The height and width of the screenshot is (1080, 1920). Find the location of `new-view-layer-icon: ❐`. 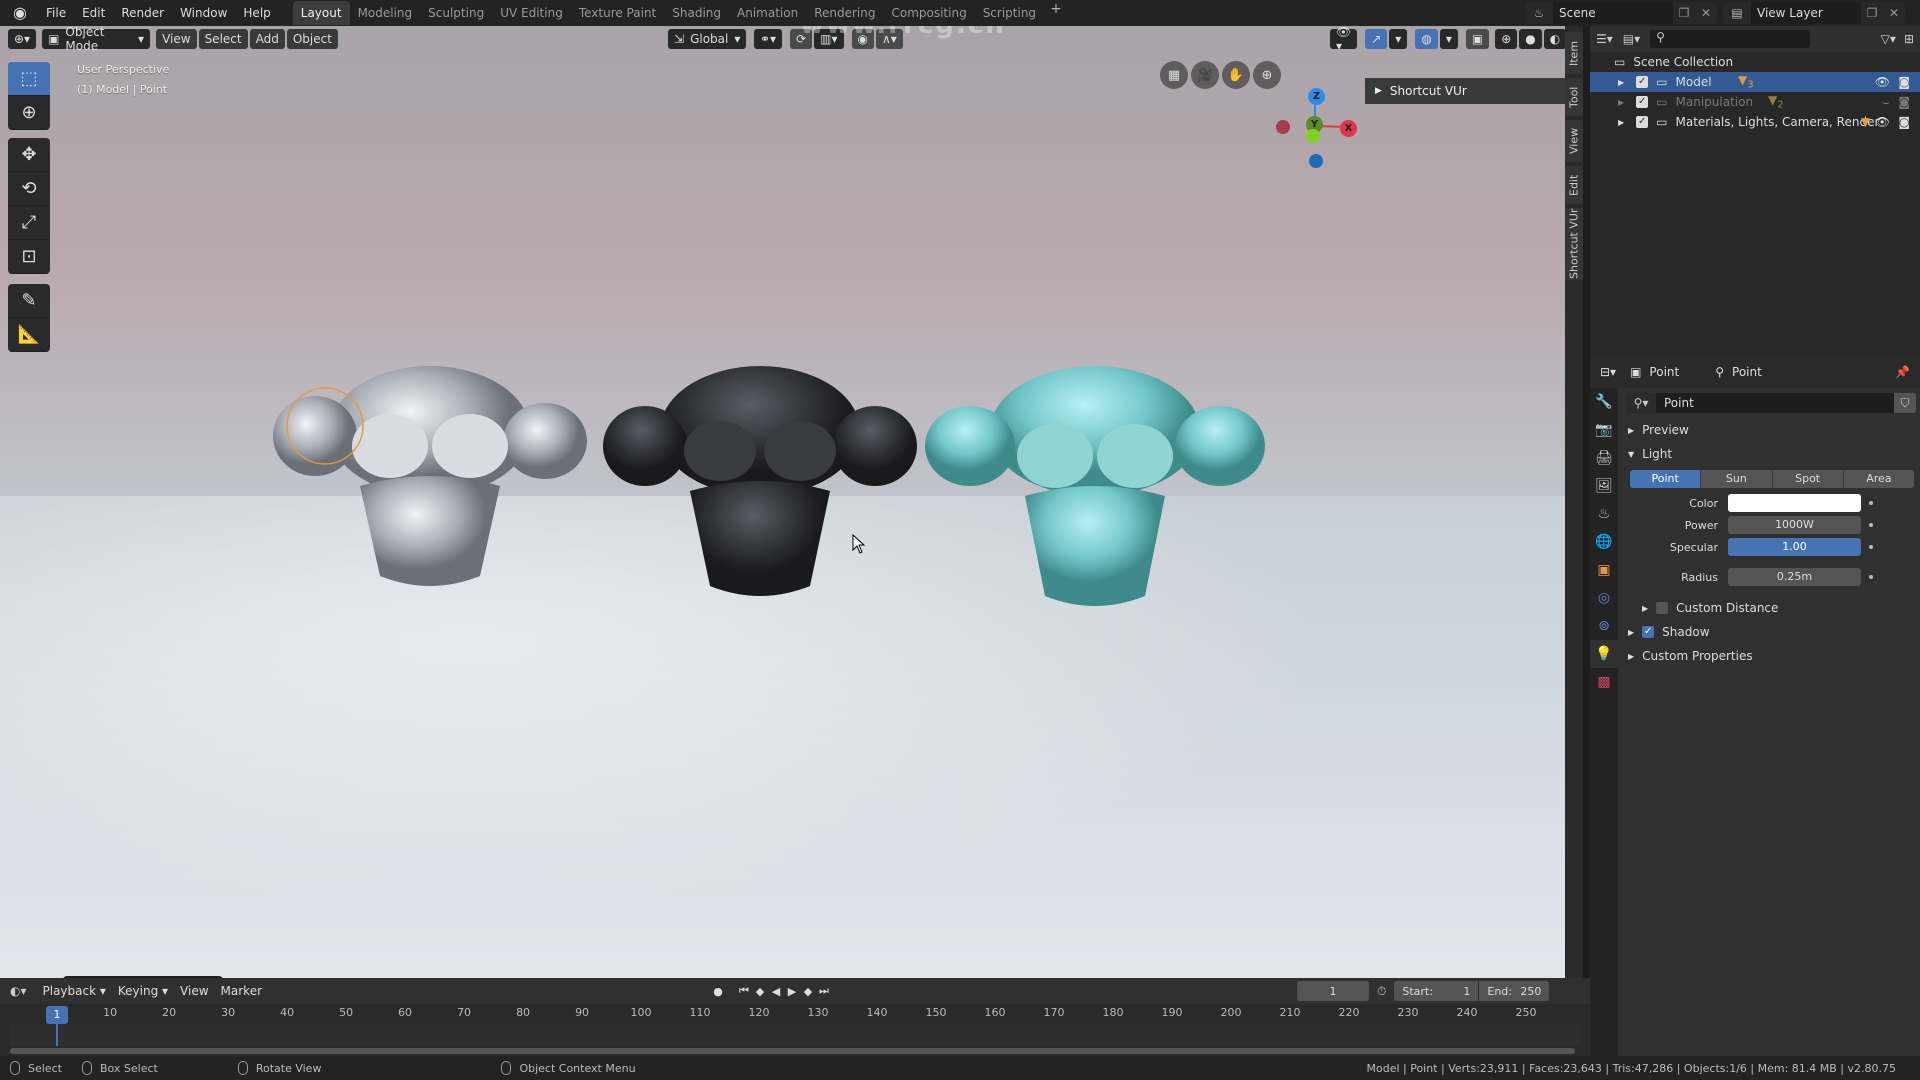

new-view-layer-icon: ❐ is located at coordinates (1872, 13).